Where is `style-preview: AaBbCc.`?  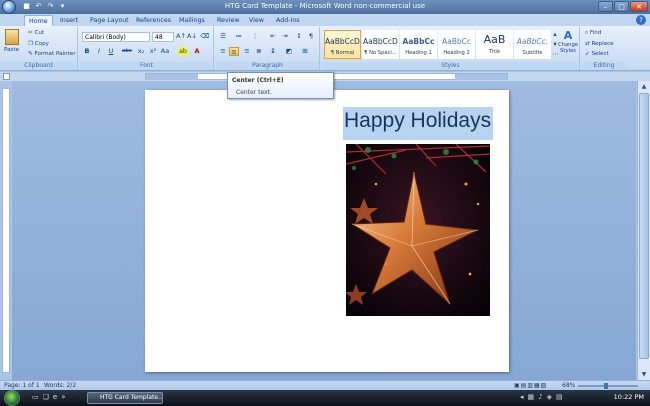
style-preview: AaBbCc. is located at coordinates (532, 41).